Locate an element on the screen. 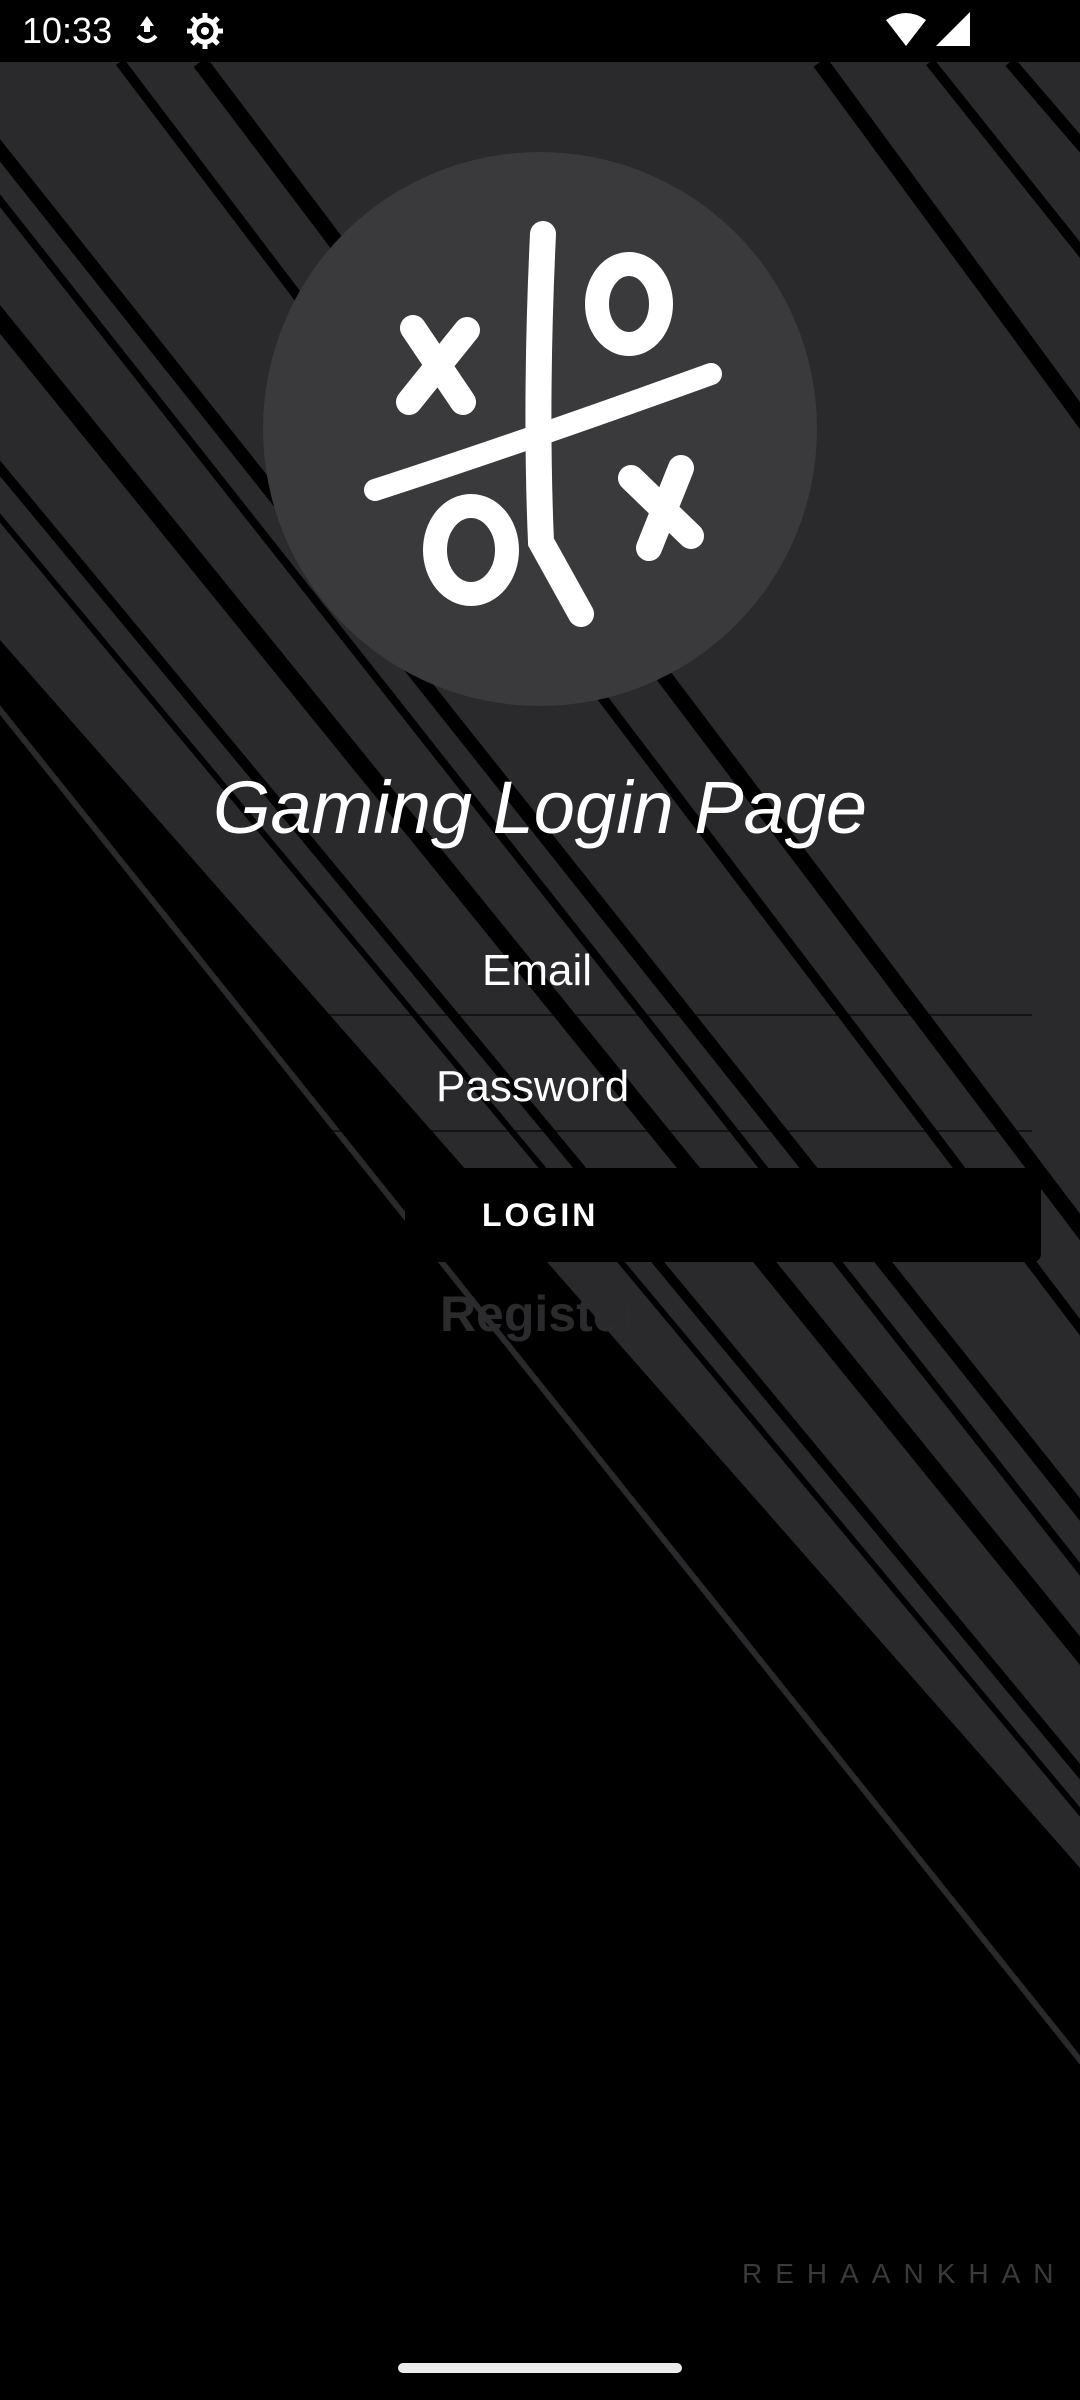 Image resolution: width=1080 pixels, height=2400 pixels. email-field is located at coordinates (690, 971).